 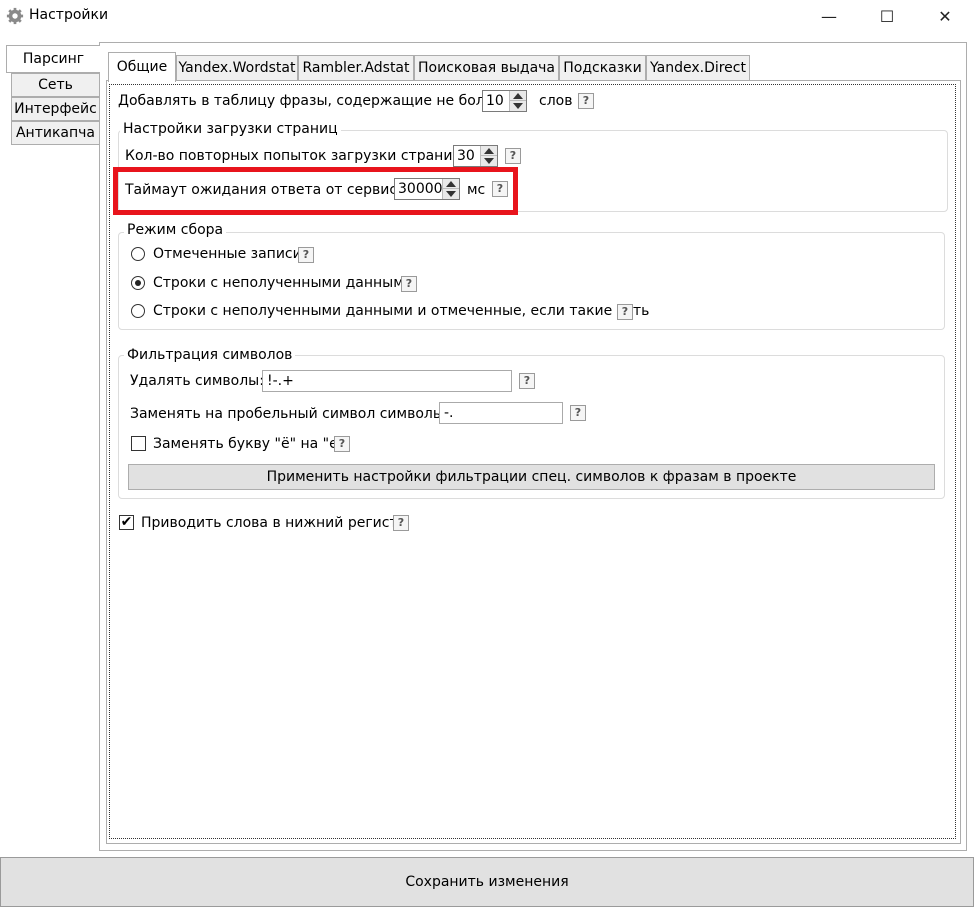 I want to click on page-loading-title: Настройки загрузки страниц, so click(x=230, y=129).